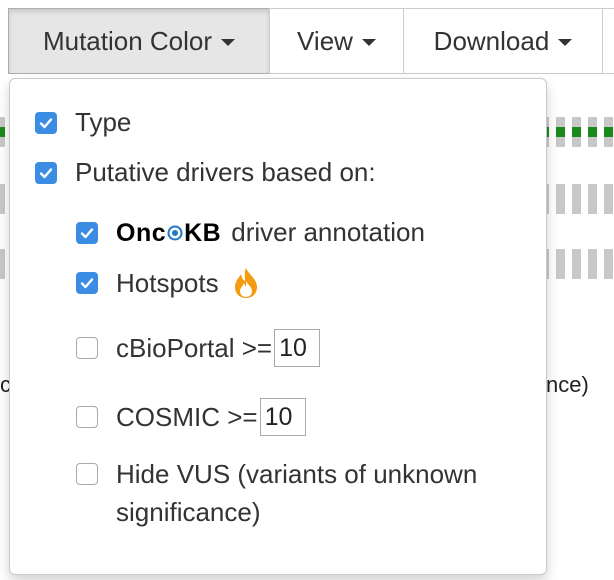  I want to click on download-label: Download, so click(491, 40).